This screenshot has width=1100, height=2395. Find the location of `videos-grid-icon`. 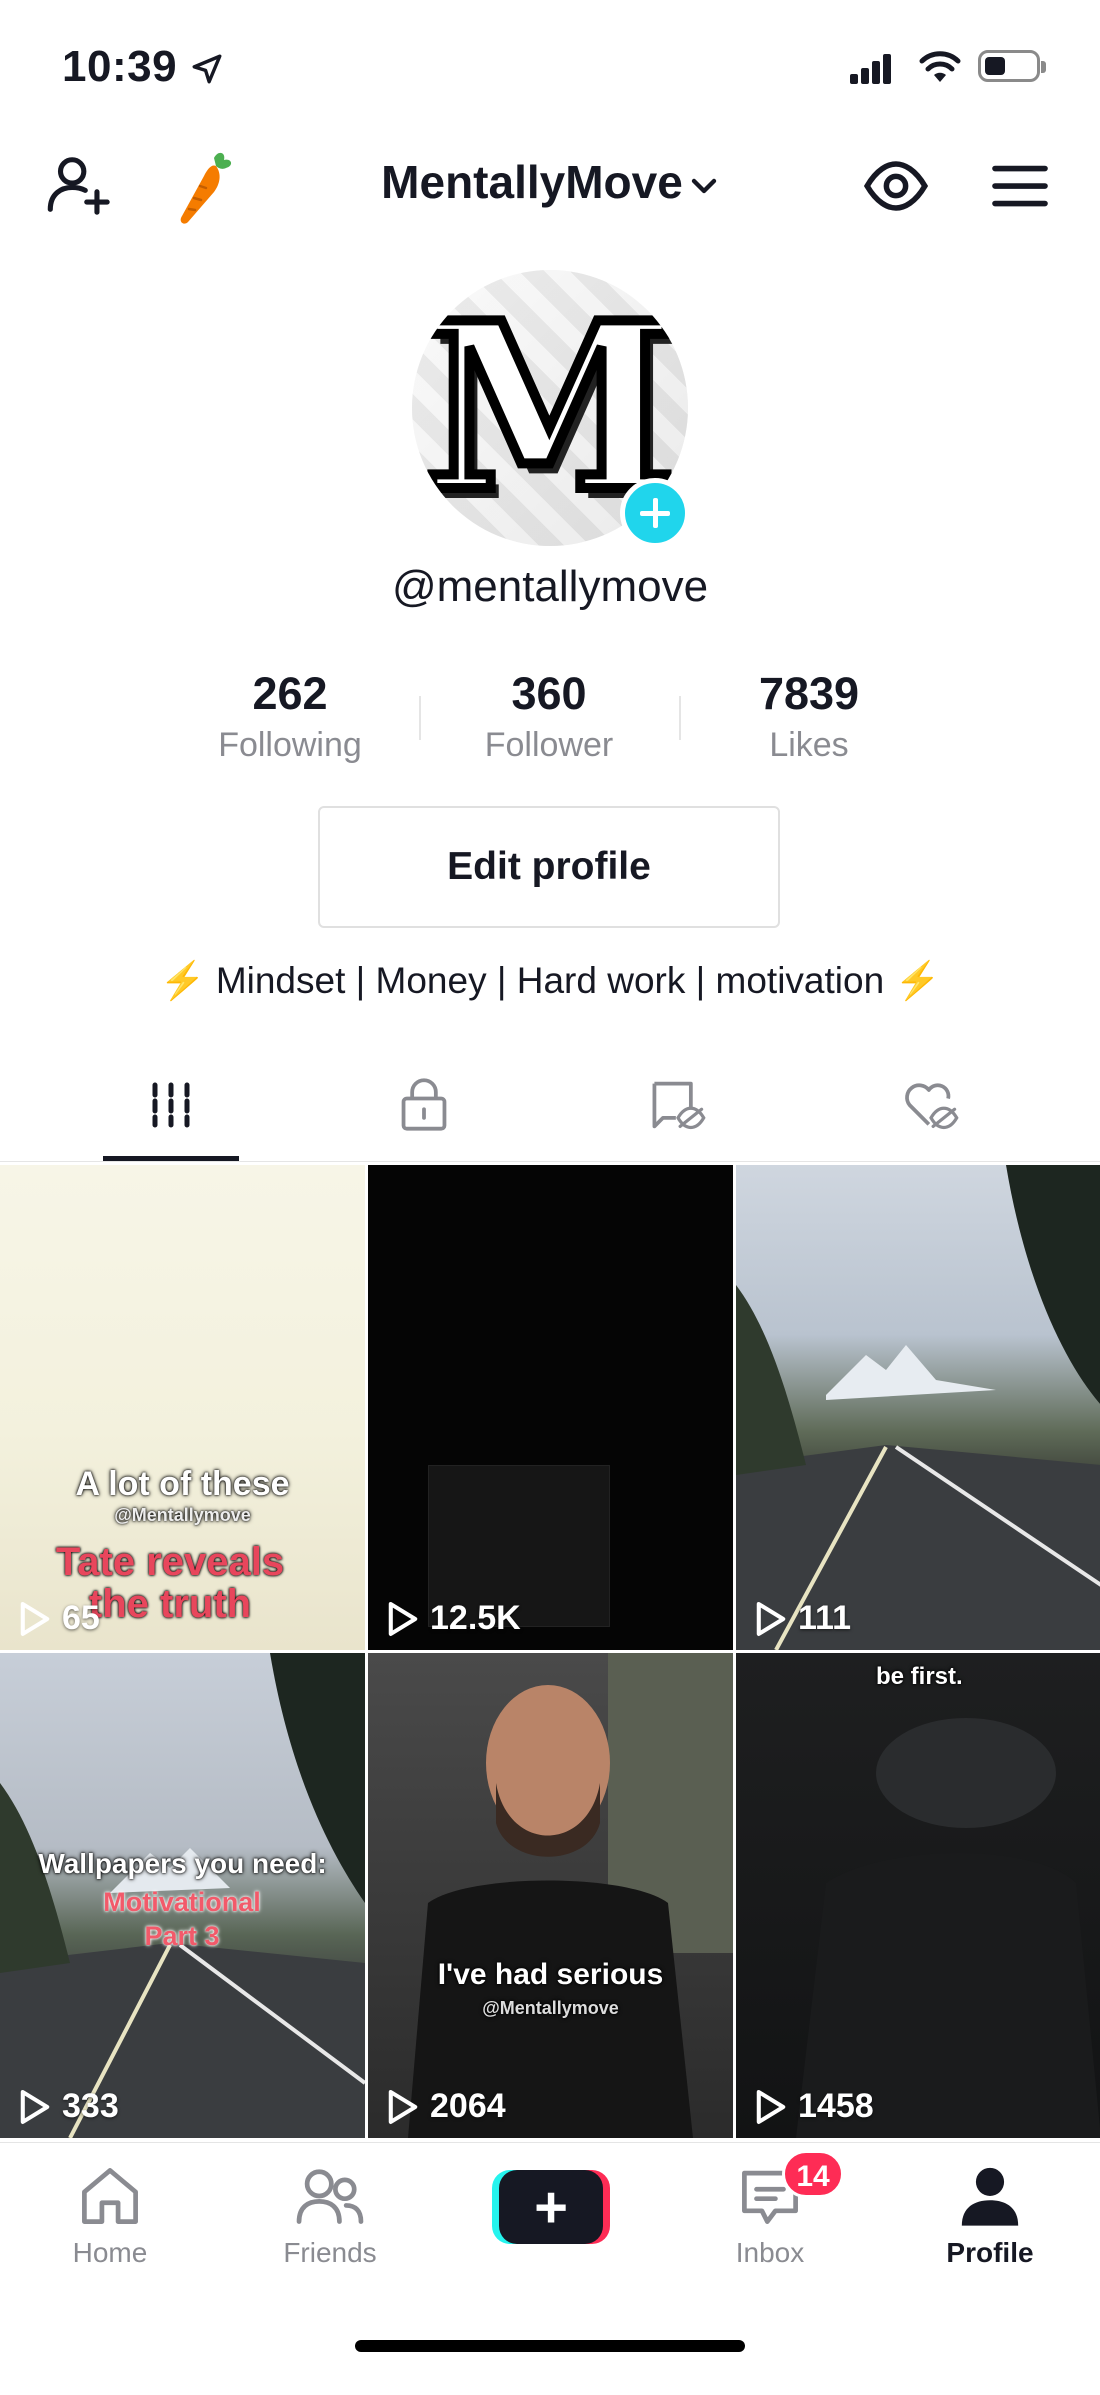

videos-grid-icon is located at coordinates (170, 1104).